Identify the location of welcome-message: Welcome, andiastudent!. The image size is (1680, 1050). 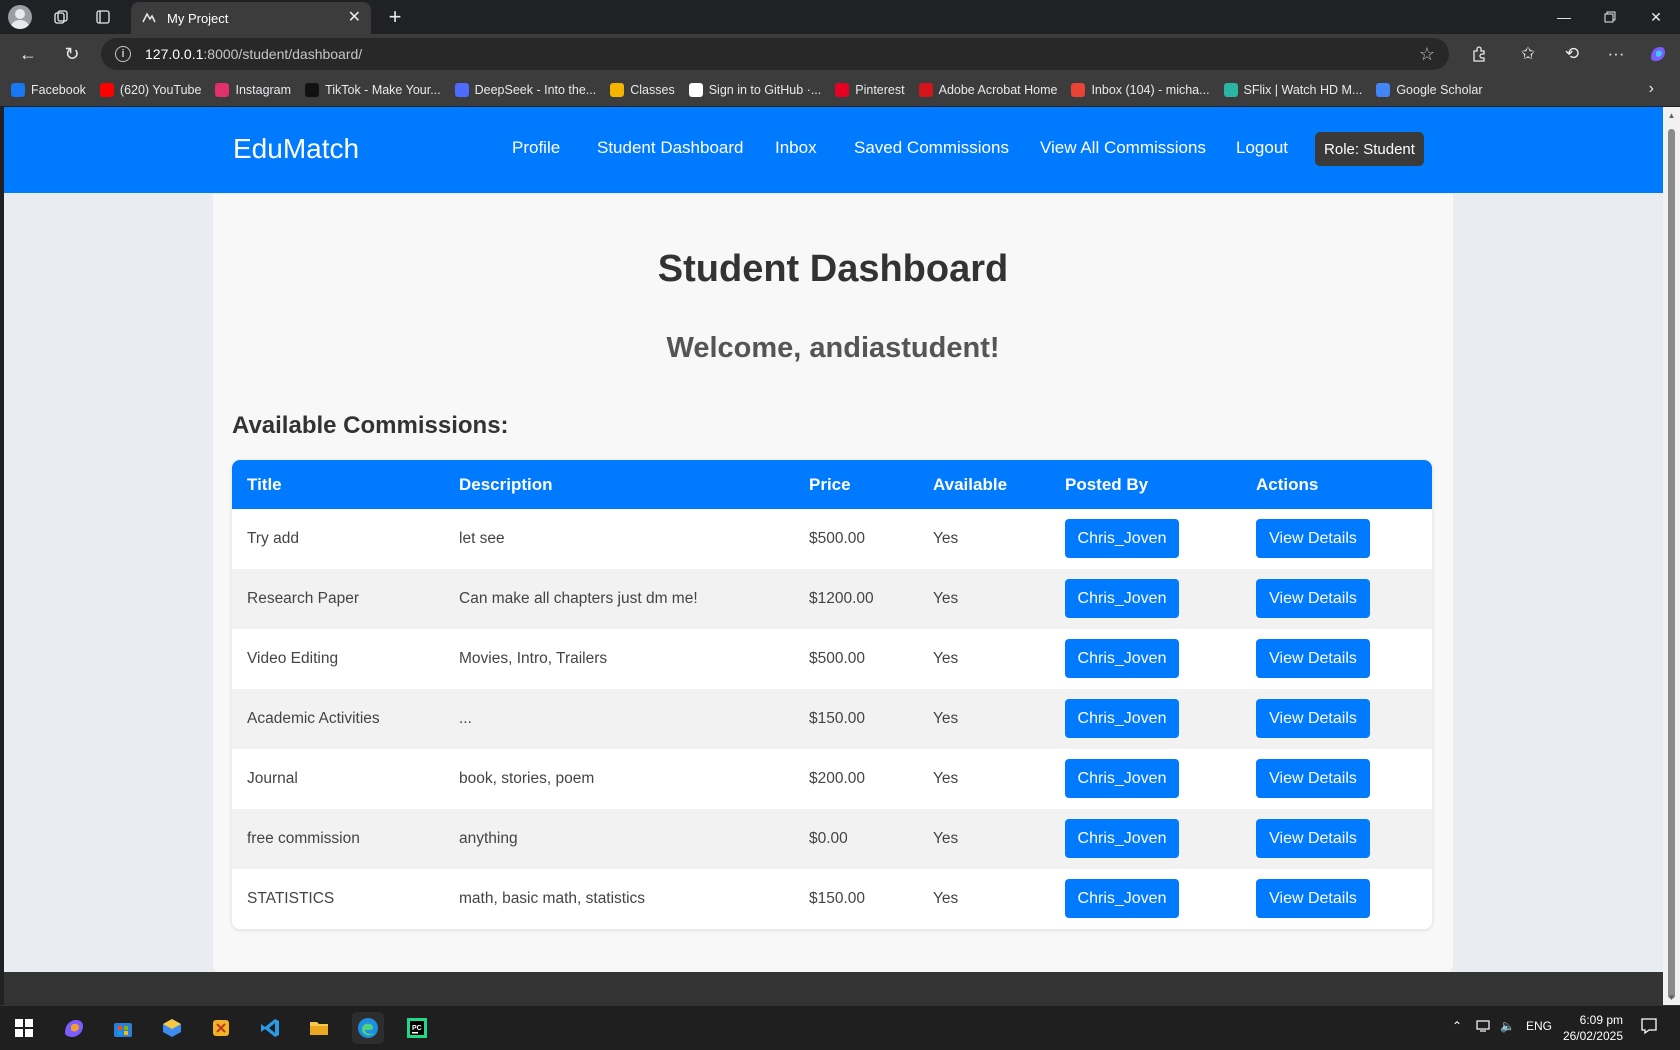
(833, 348).